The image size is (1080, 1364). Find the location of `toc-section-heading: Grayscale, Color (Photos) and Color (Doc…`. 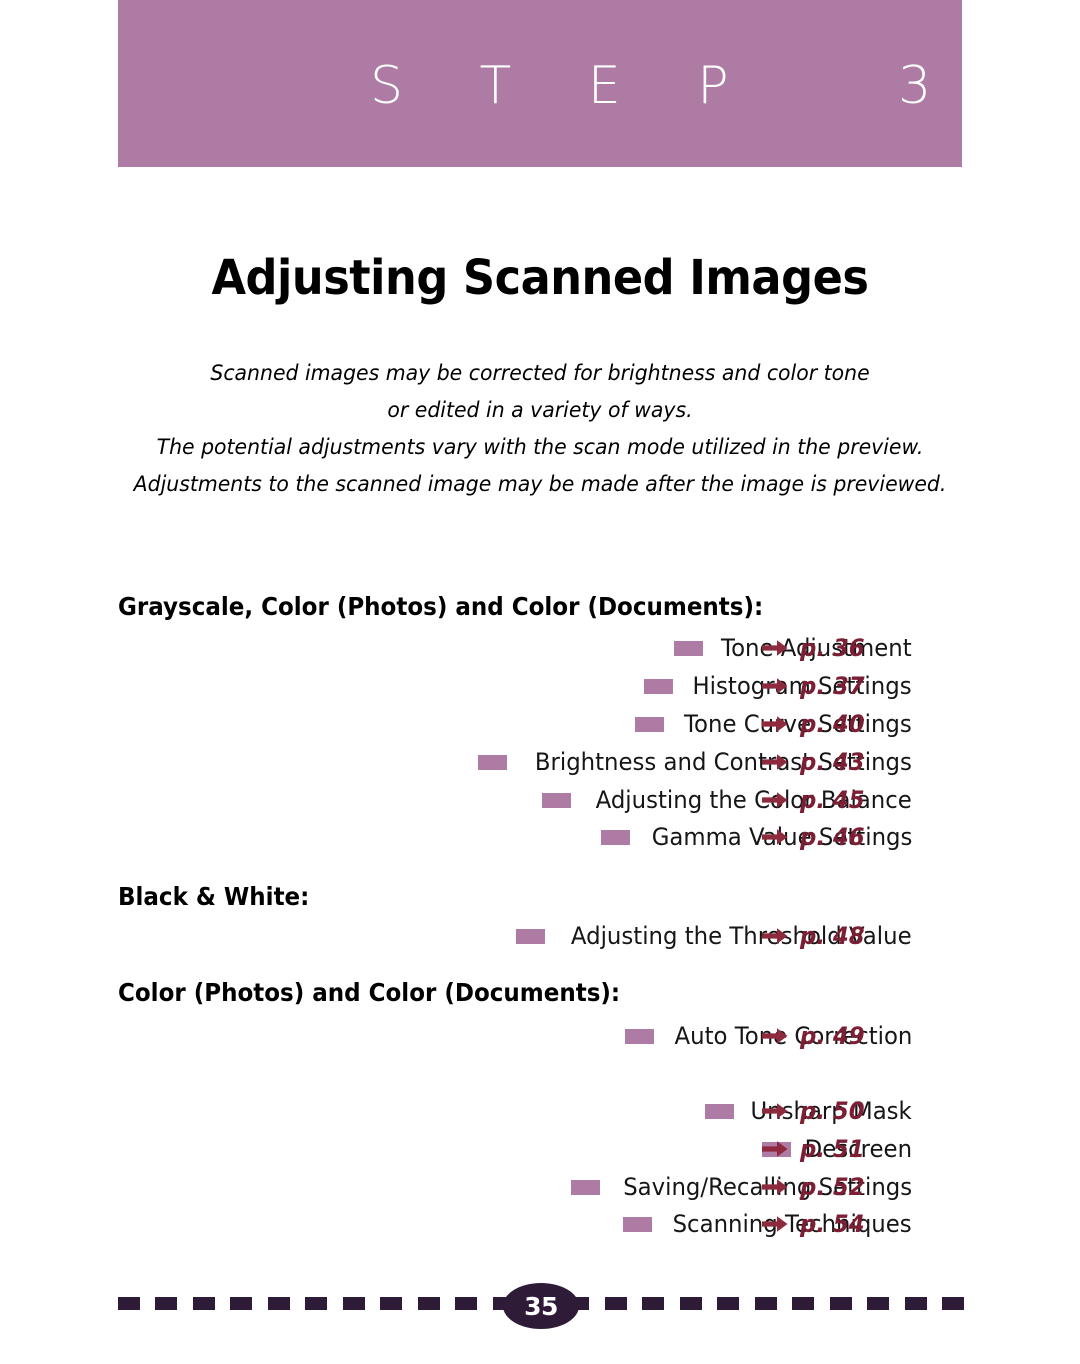

toc-section-heading: Grayscale, Color (Photos) and Color (Doc… is located at coordinates (441, 606).